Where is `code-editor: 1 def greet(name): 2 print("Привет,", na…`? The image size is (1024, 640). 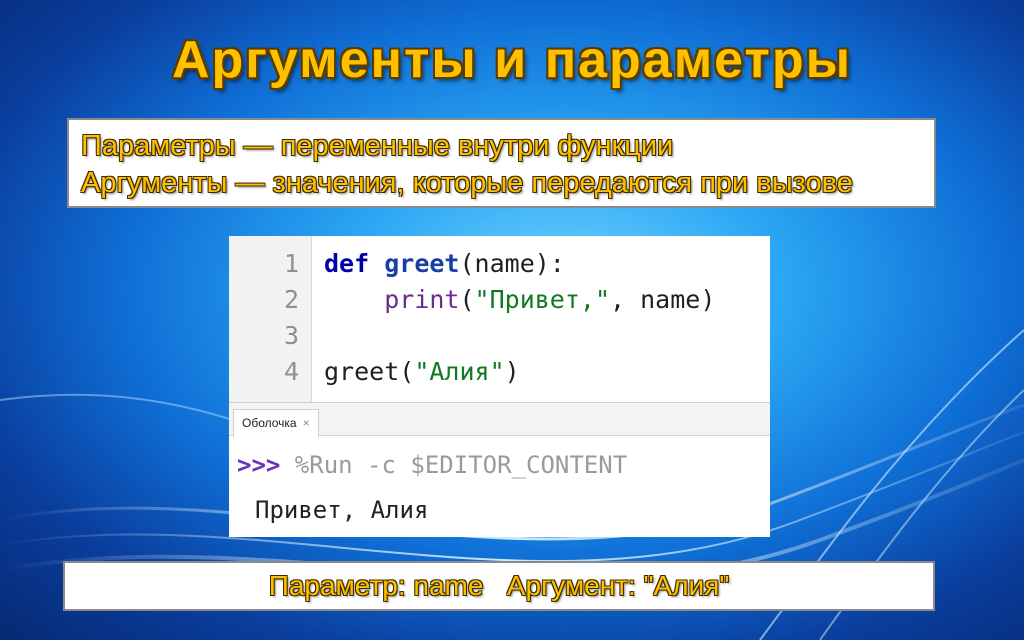 code-editor: 1 def greet(name): 2 print("Привет,", na… is located at coordinates (499, 319).